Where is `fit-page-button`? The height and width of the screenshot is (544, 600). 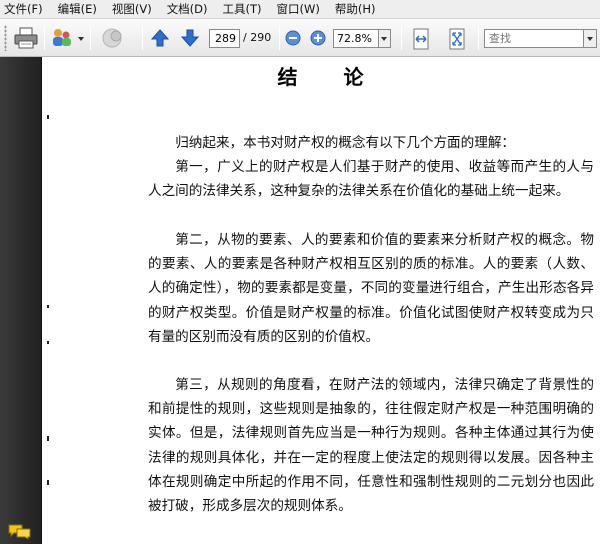
fit-page-button is located at coordinates (457, 39).